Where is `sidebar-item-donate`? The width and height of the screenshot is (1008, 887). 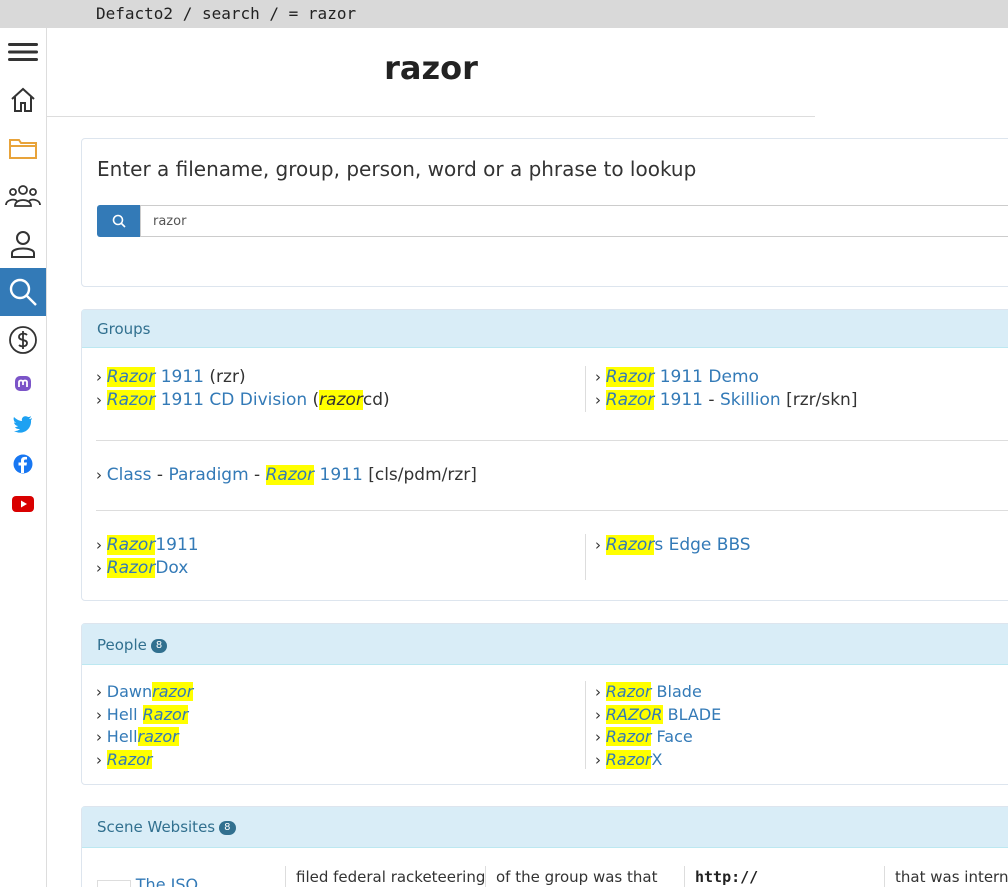 sidebar-item-donate is located at coordinates (23, 340).